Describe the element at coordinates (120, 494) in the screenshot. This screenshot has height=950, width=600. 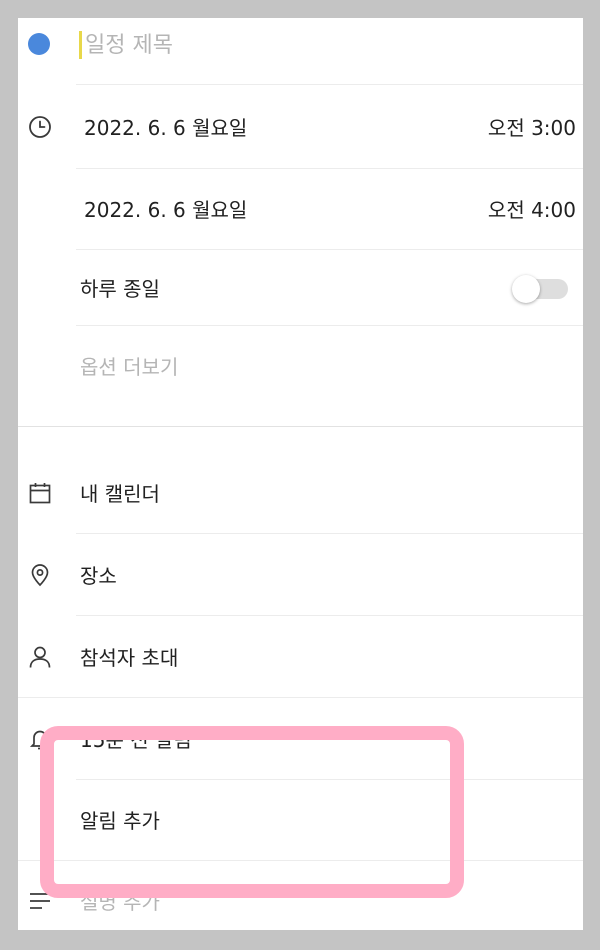
I see `calendar-selector: 내 캘린더` at that location.